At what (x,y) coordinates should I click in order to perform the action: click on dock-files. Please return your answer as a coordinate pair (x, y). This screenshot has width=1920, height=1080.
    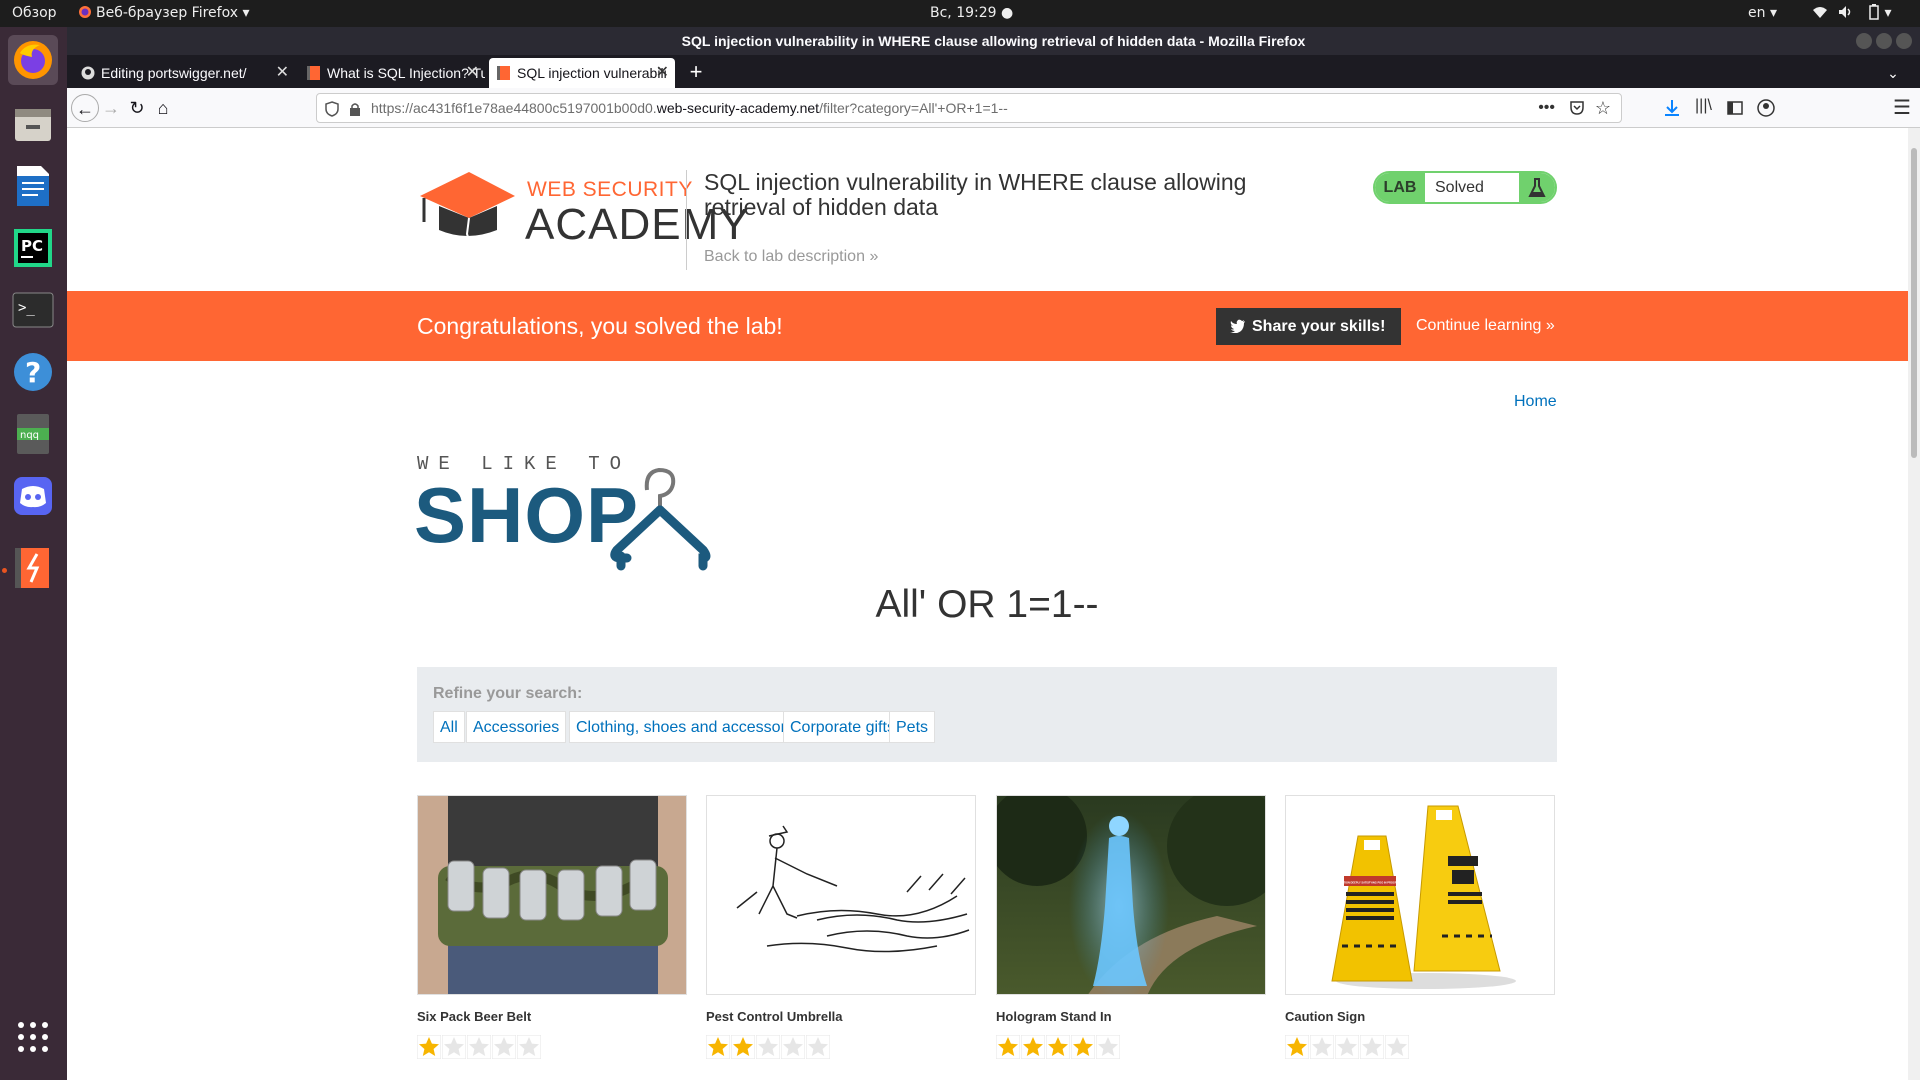
    Looking at the image, I should click on (33, 124).